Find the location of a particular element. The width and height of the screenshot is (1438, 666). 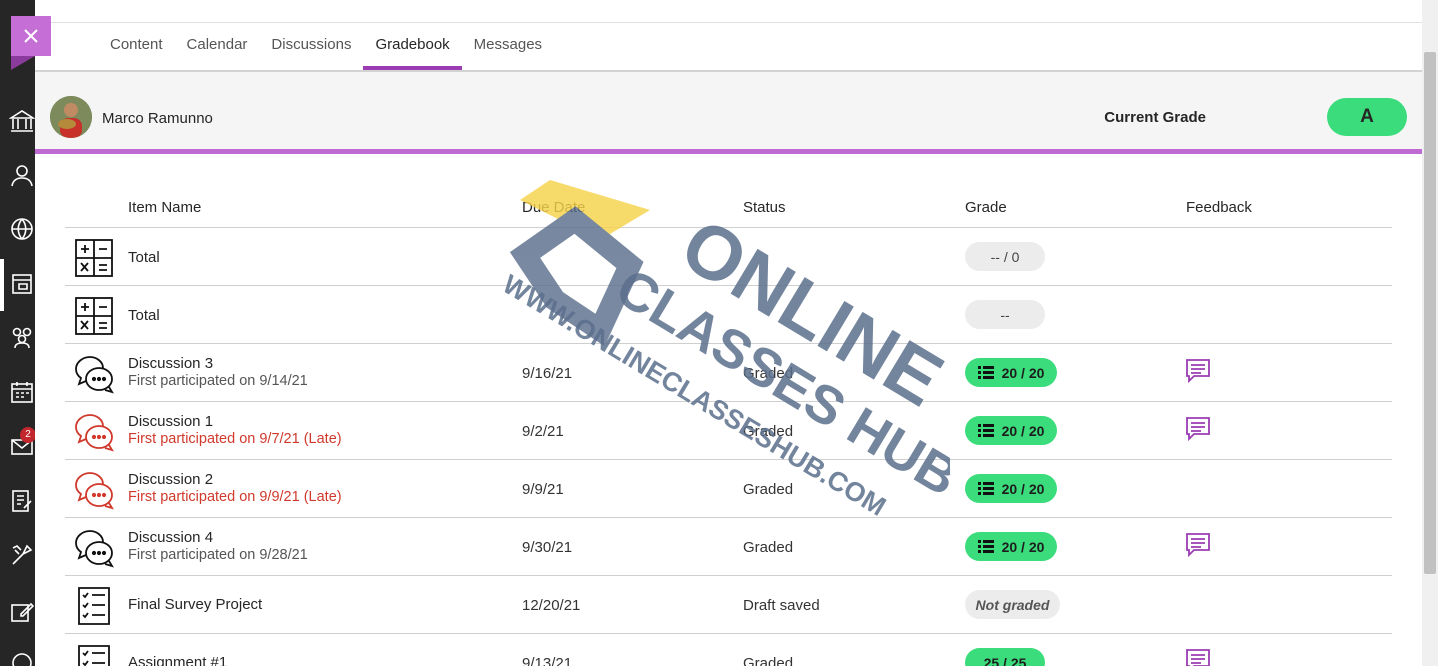

close-icon is located at coordinates (31, 36).